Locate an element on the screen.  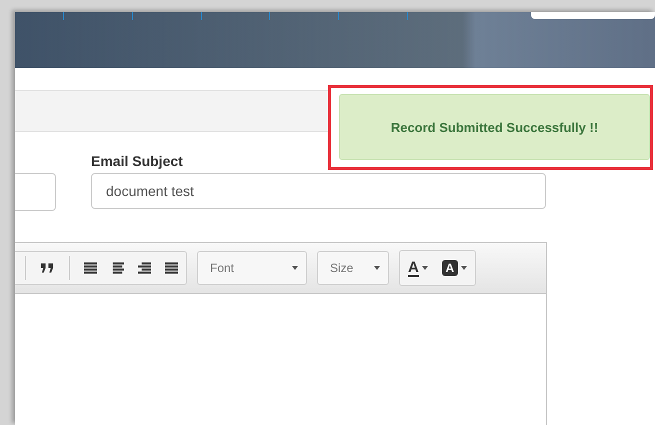
success-toast: Record Submitted Successfully !! is located at coordinates (494, 127).